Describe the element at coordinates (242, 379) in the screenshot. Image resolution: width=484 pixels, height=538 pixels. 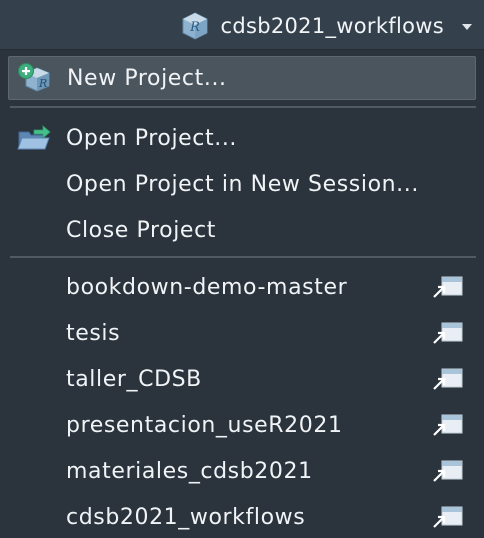
I see `recent-project-item: taller_CDSB` at that location.